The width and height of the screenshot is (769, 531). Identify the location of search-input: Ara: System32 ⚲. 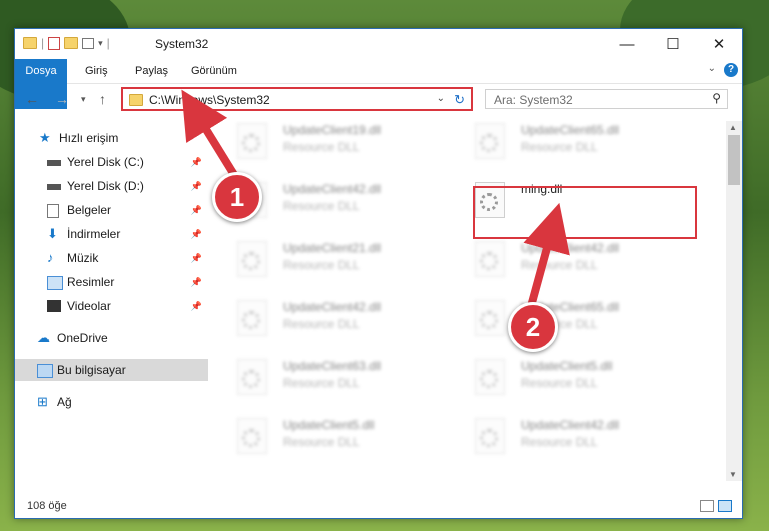
(606, 99).